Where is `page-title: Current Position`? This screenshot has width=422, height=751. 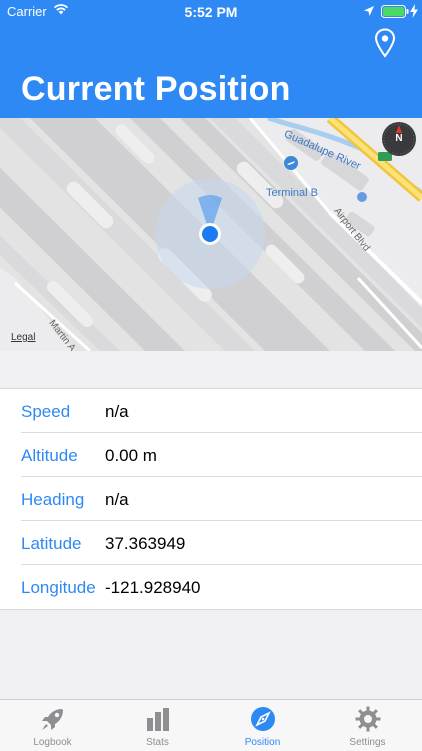
page-title: Current Position is located at coordinates (156, 89).